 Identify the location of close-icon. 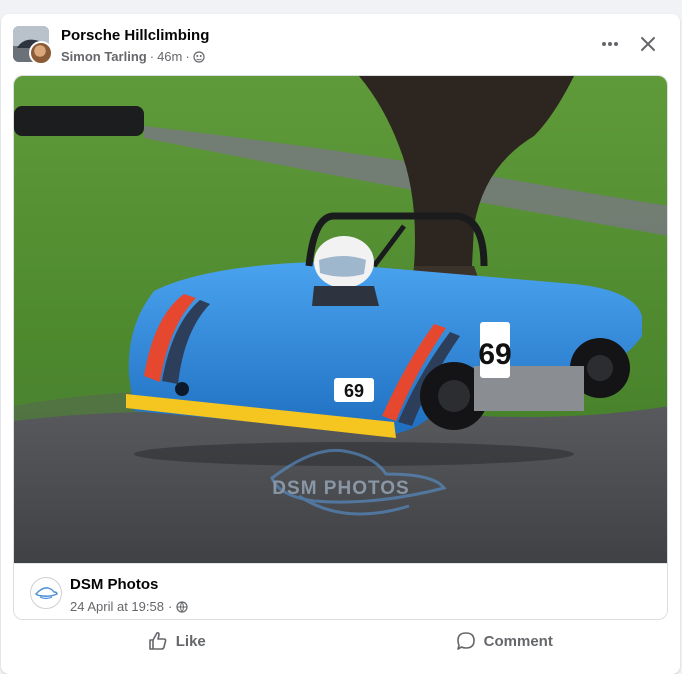
(648, 44).